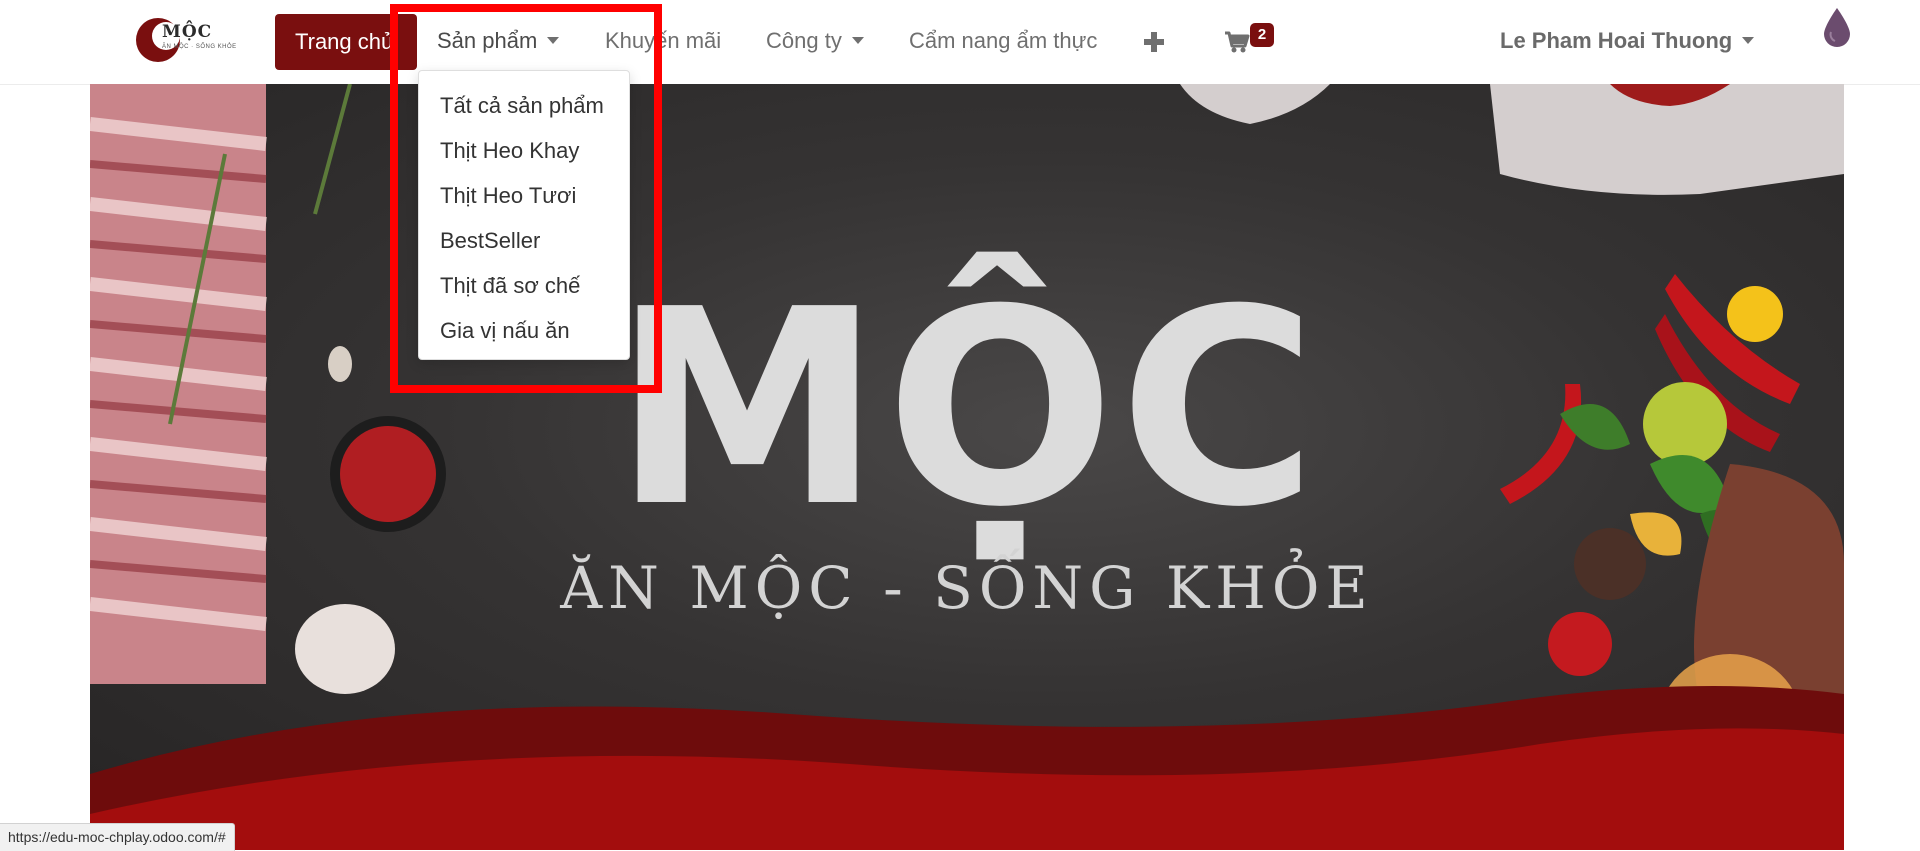 Image resolution: width=1920 pixels, height=851 pixels. I want to click on annotation-highlight-box, so click(526, 198).